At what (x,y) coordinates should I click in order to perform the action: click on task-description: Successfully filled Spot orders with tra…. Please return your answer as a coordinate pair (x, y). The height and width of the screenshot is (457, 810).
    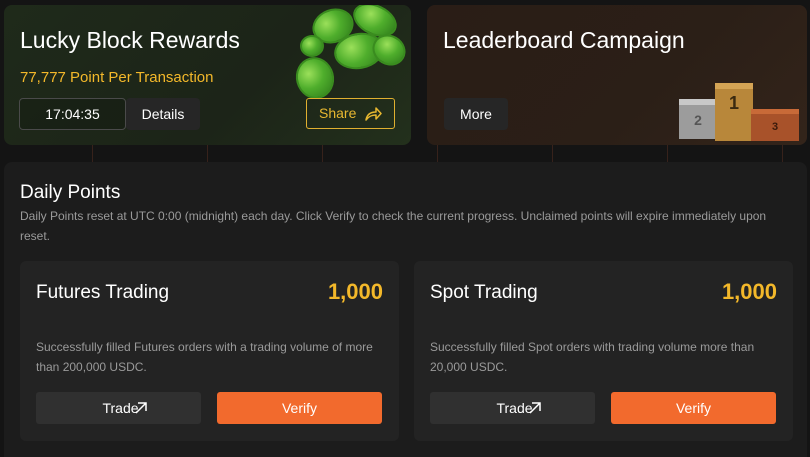
    Looking at the image, I should click on (592, 357).